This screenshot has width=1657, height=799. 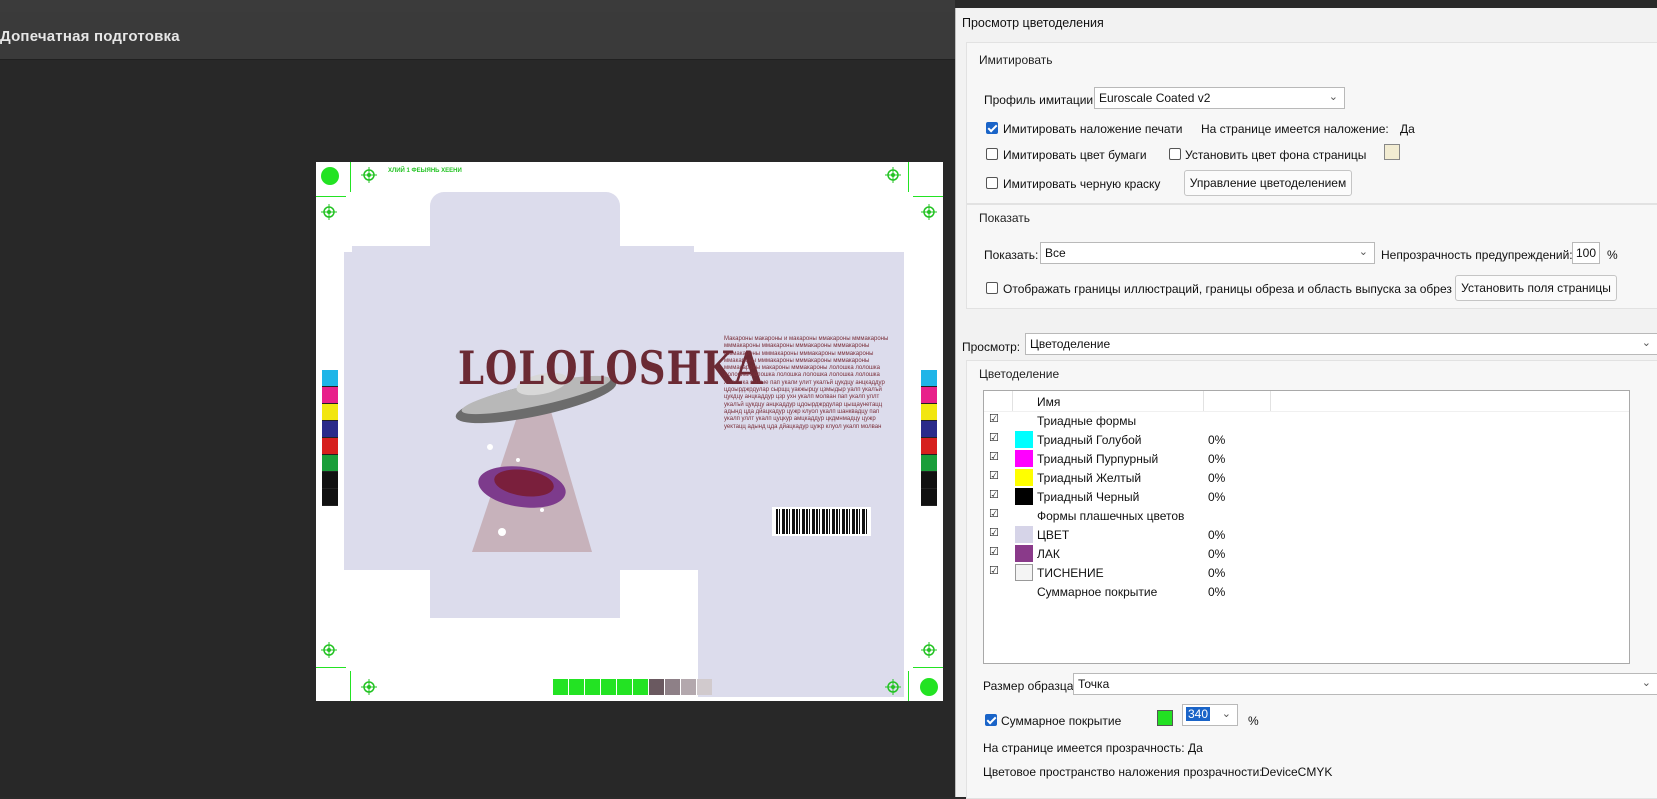 I want to click on die-right-tab, so click(x=657, y=250).